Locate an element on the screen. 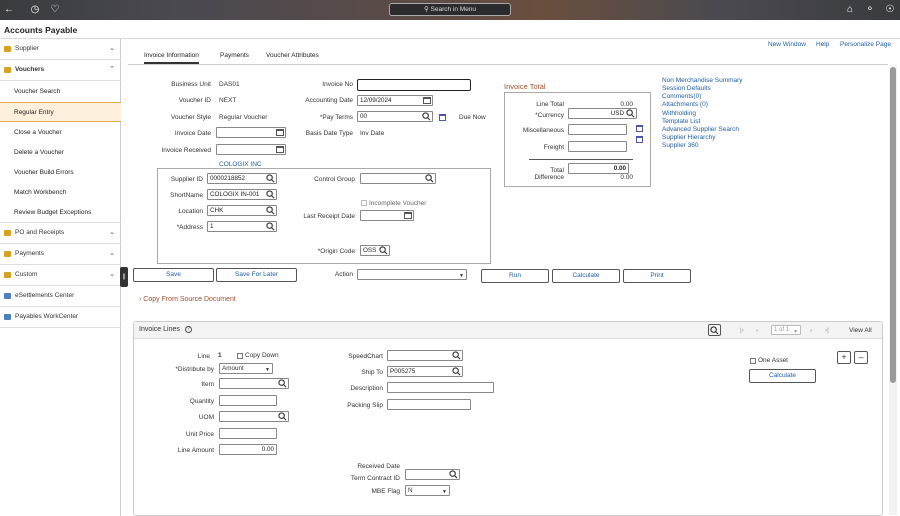  action-select: ▼ is located at coordinates (412, 274).